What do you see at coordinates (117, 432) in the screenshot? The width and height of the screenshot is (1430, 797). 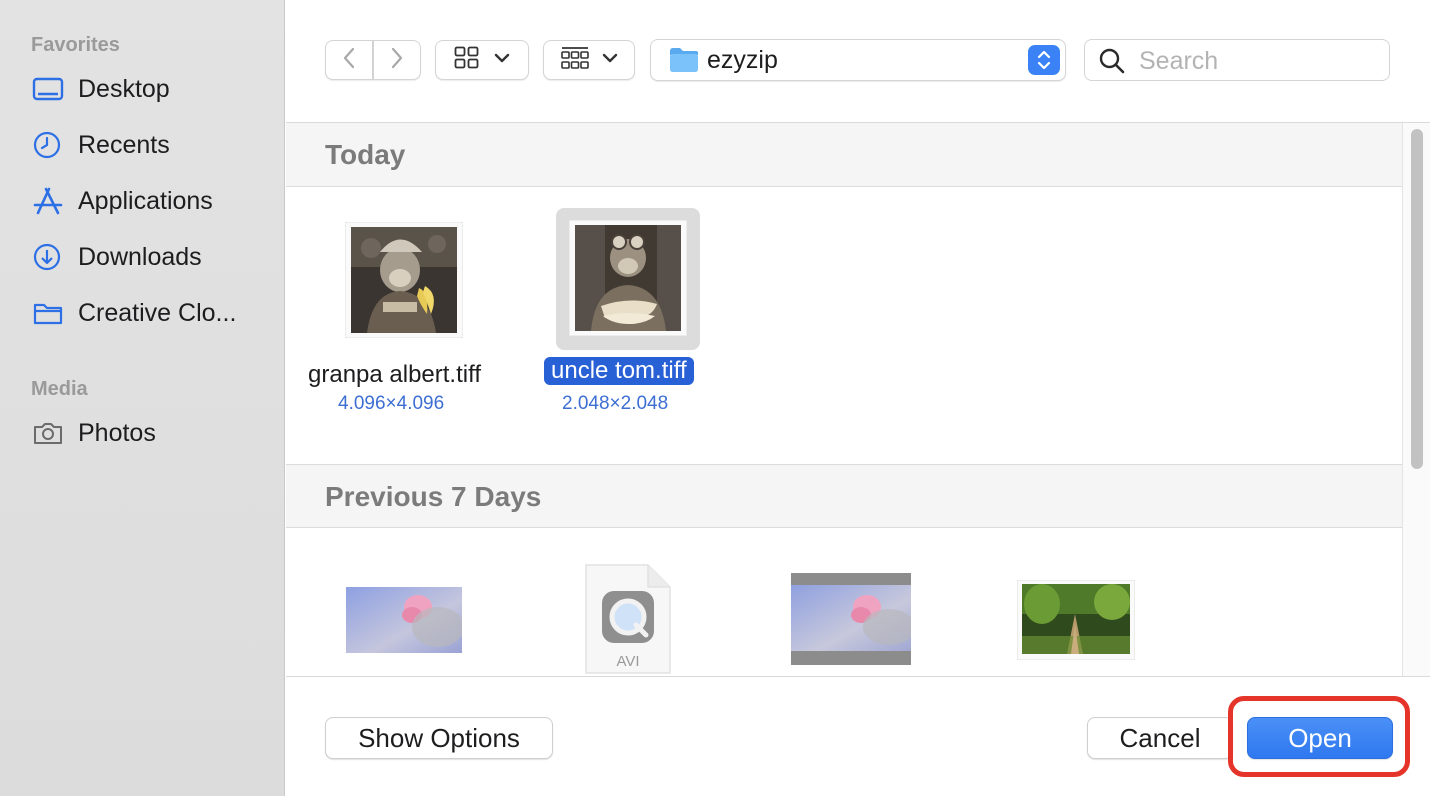 I see `sidebar-item-label: Photos` at bounding box center [117, 432].